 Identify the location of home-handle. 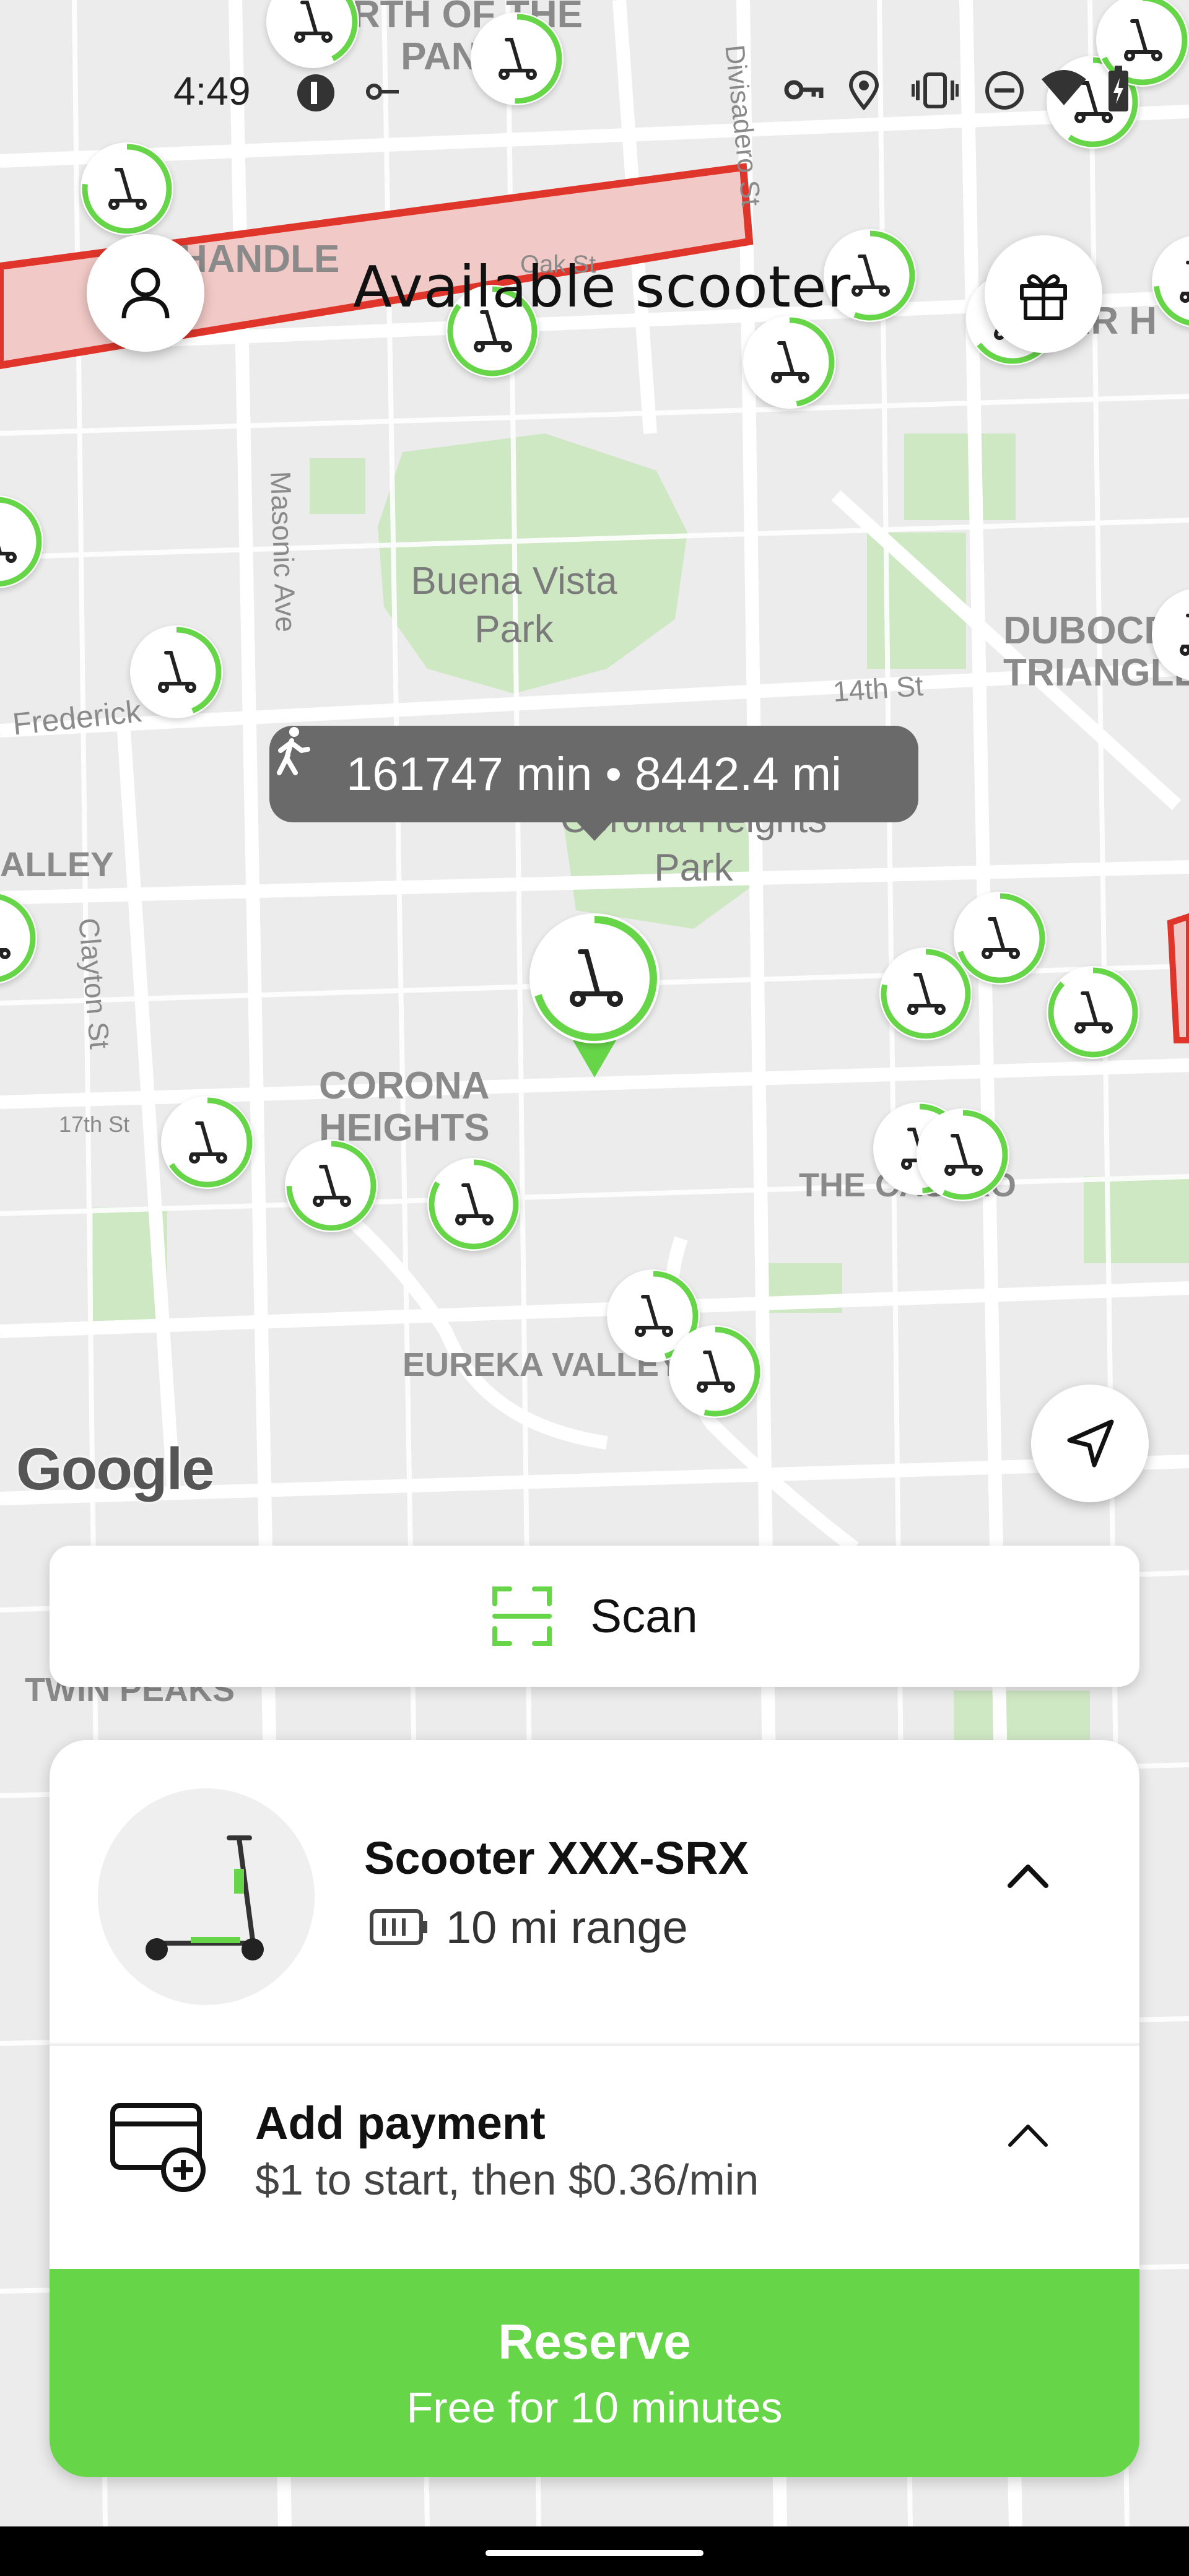
(594, 2553).